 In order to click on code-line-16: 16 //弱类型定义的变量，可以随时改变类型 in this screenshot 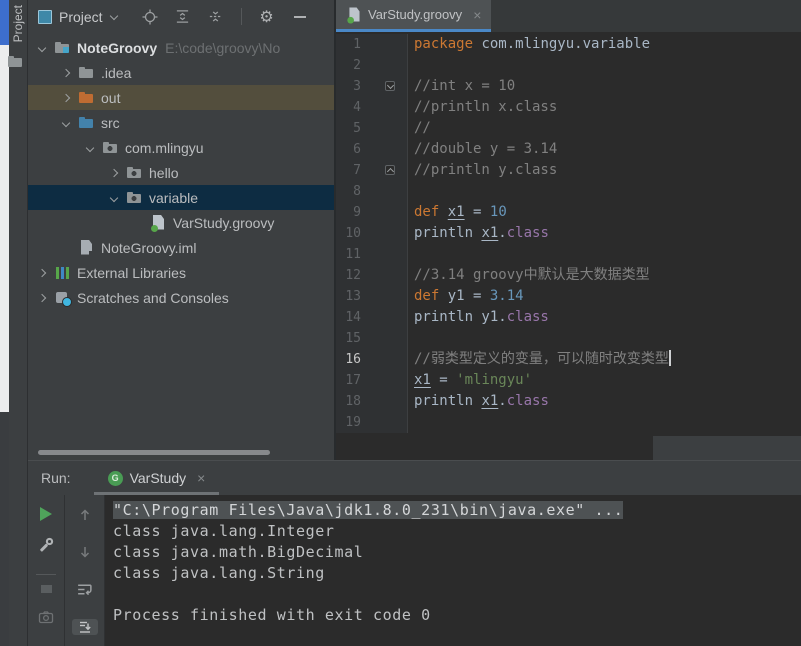, I will do `click(568, 359)`.